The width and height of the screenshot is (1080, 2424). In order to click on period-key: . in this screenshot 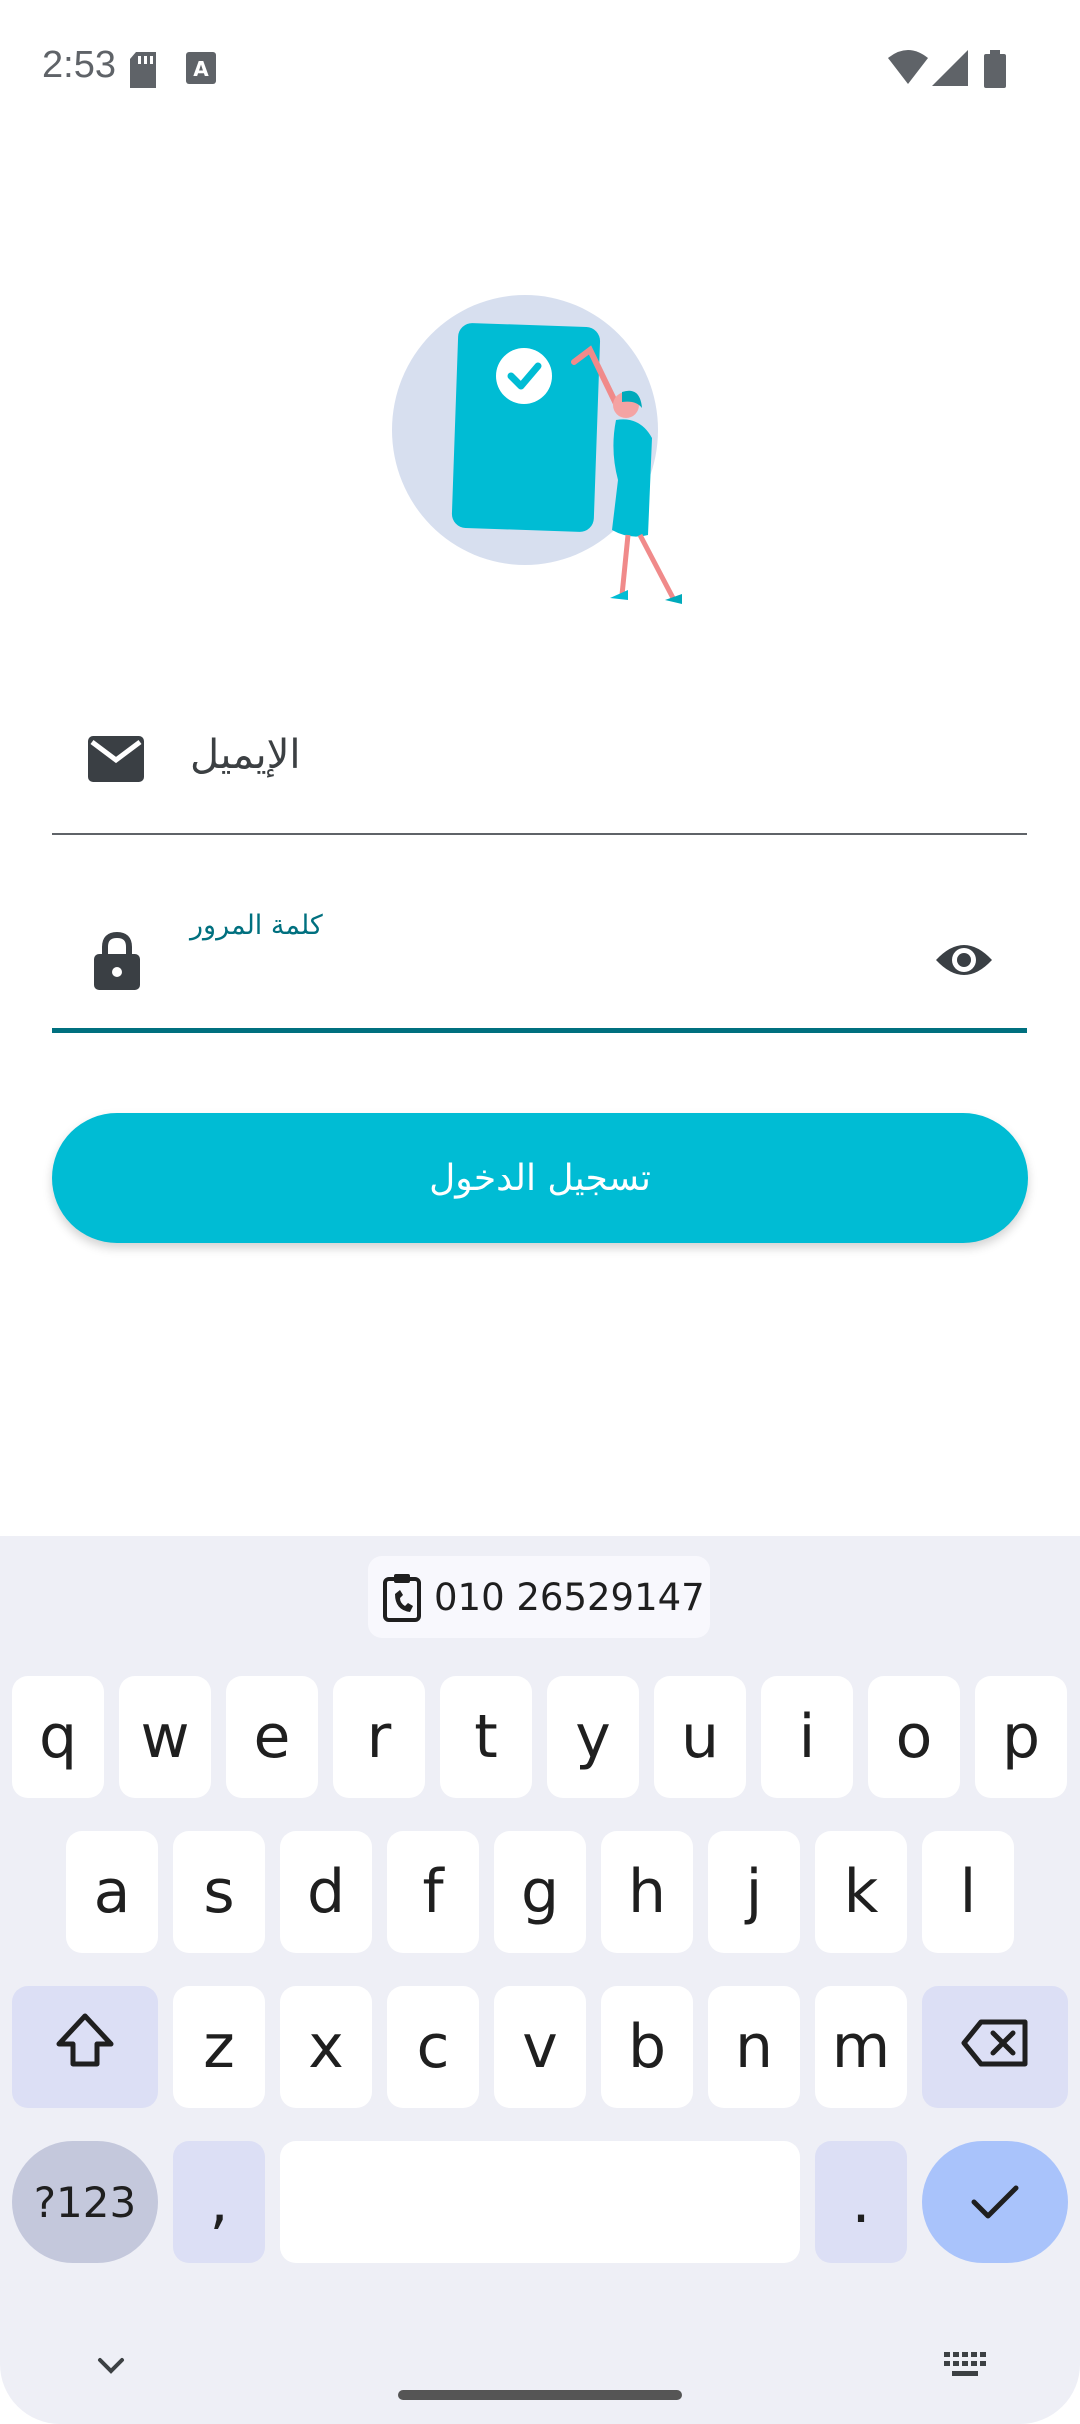, I will do `click(861, 2202)`.